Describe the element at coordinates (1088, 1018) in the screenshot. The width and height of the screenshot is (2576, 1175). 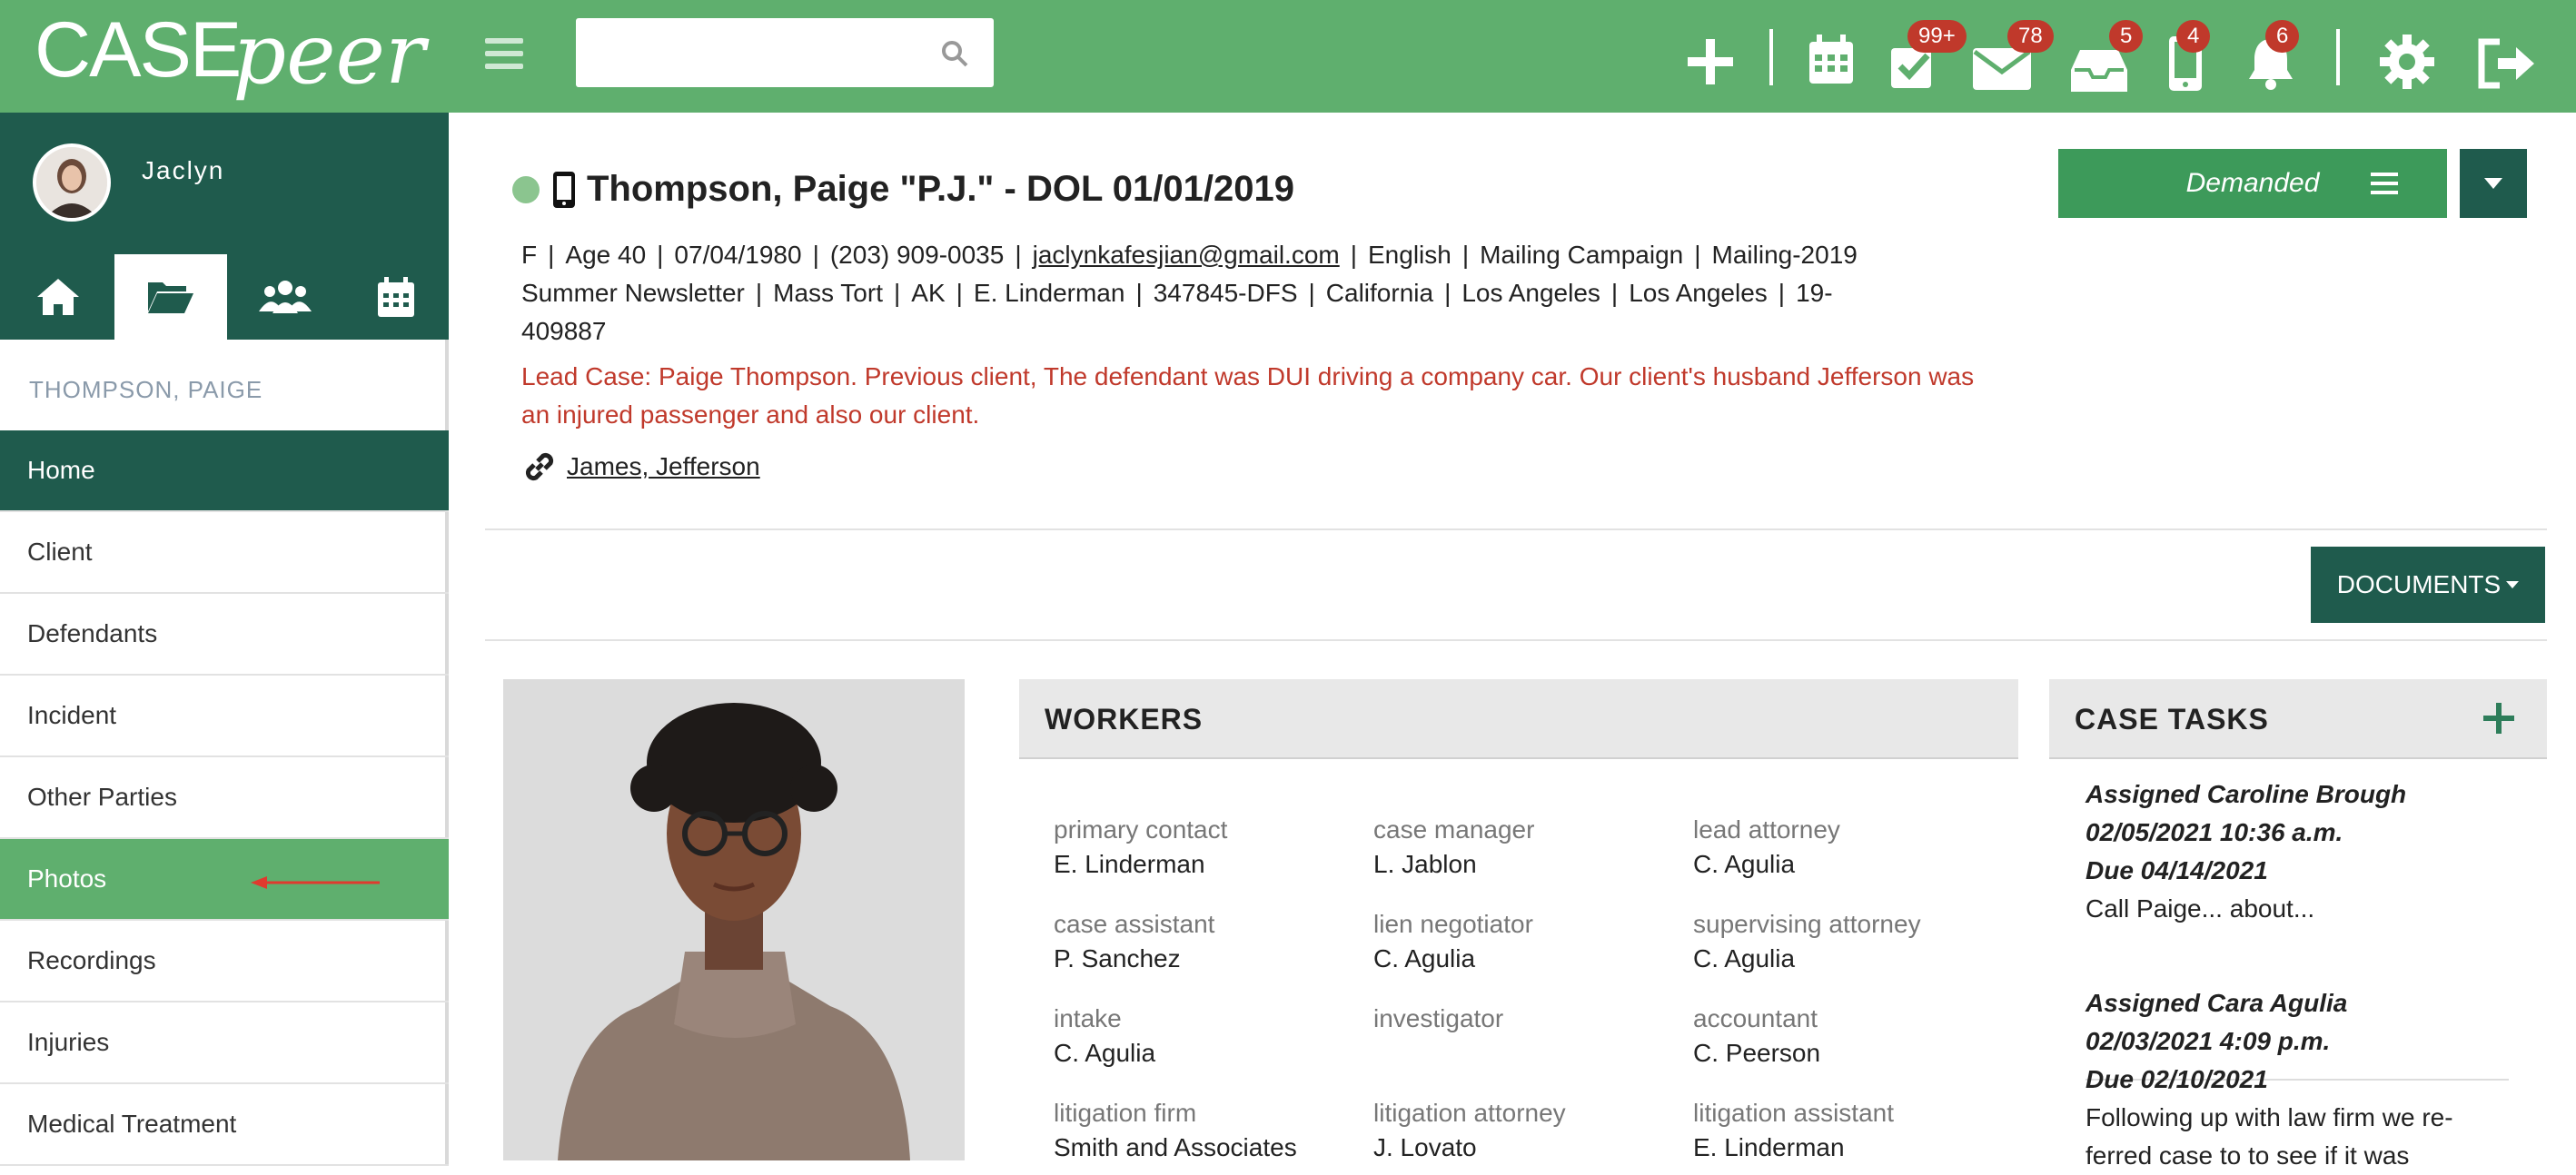
I see `worker-role: intake` at that location.